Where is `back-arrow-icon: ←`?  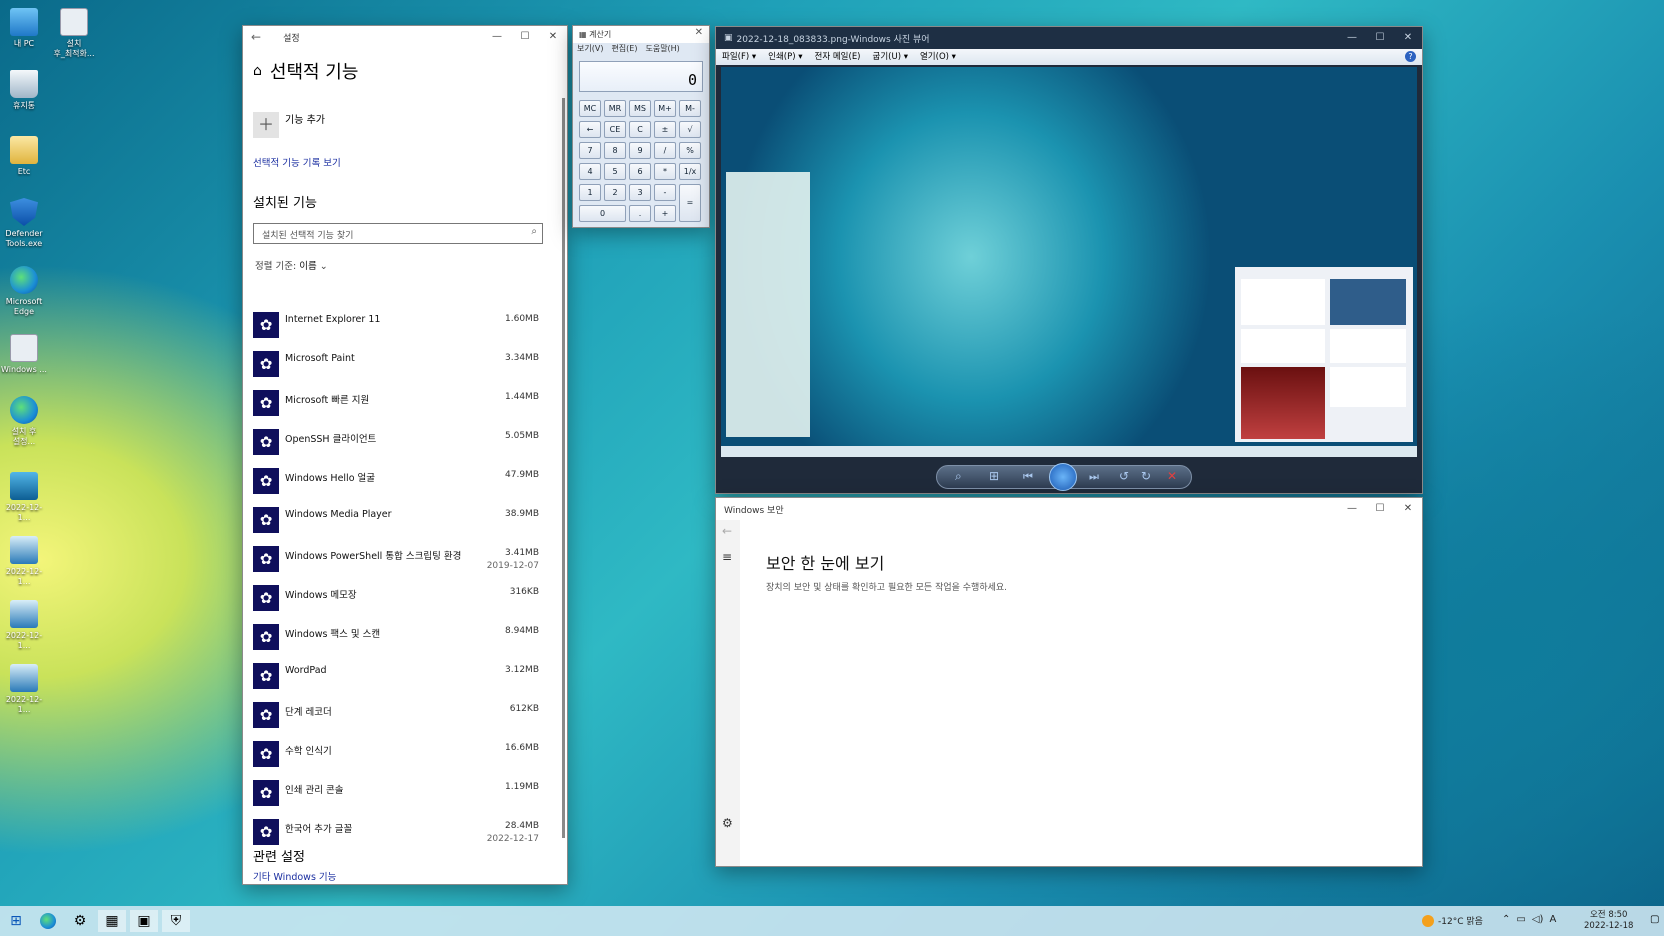 back-arrow-icon: ← is located at coordinates (256, 37).